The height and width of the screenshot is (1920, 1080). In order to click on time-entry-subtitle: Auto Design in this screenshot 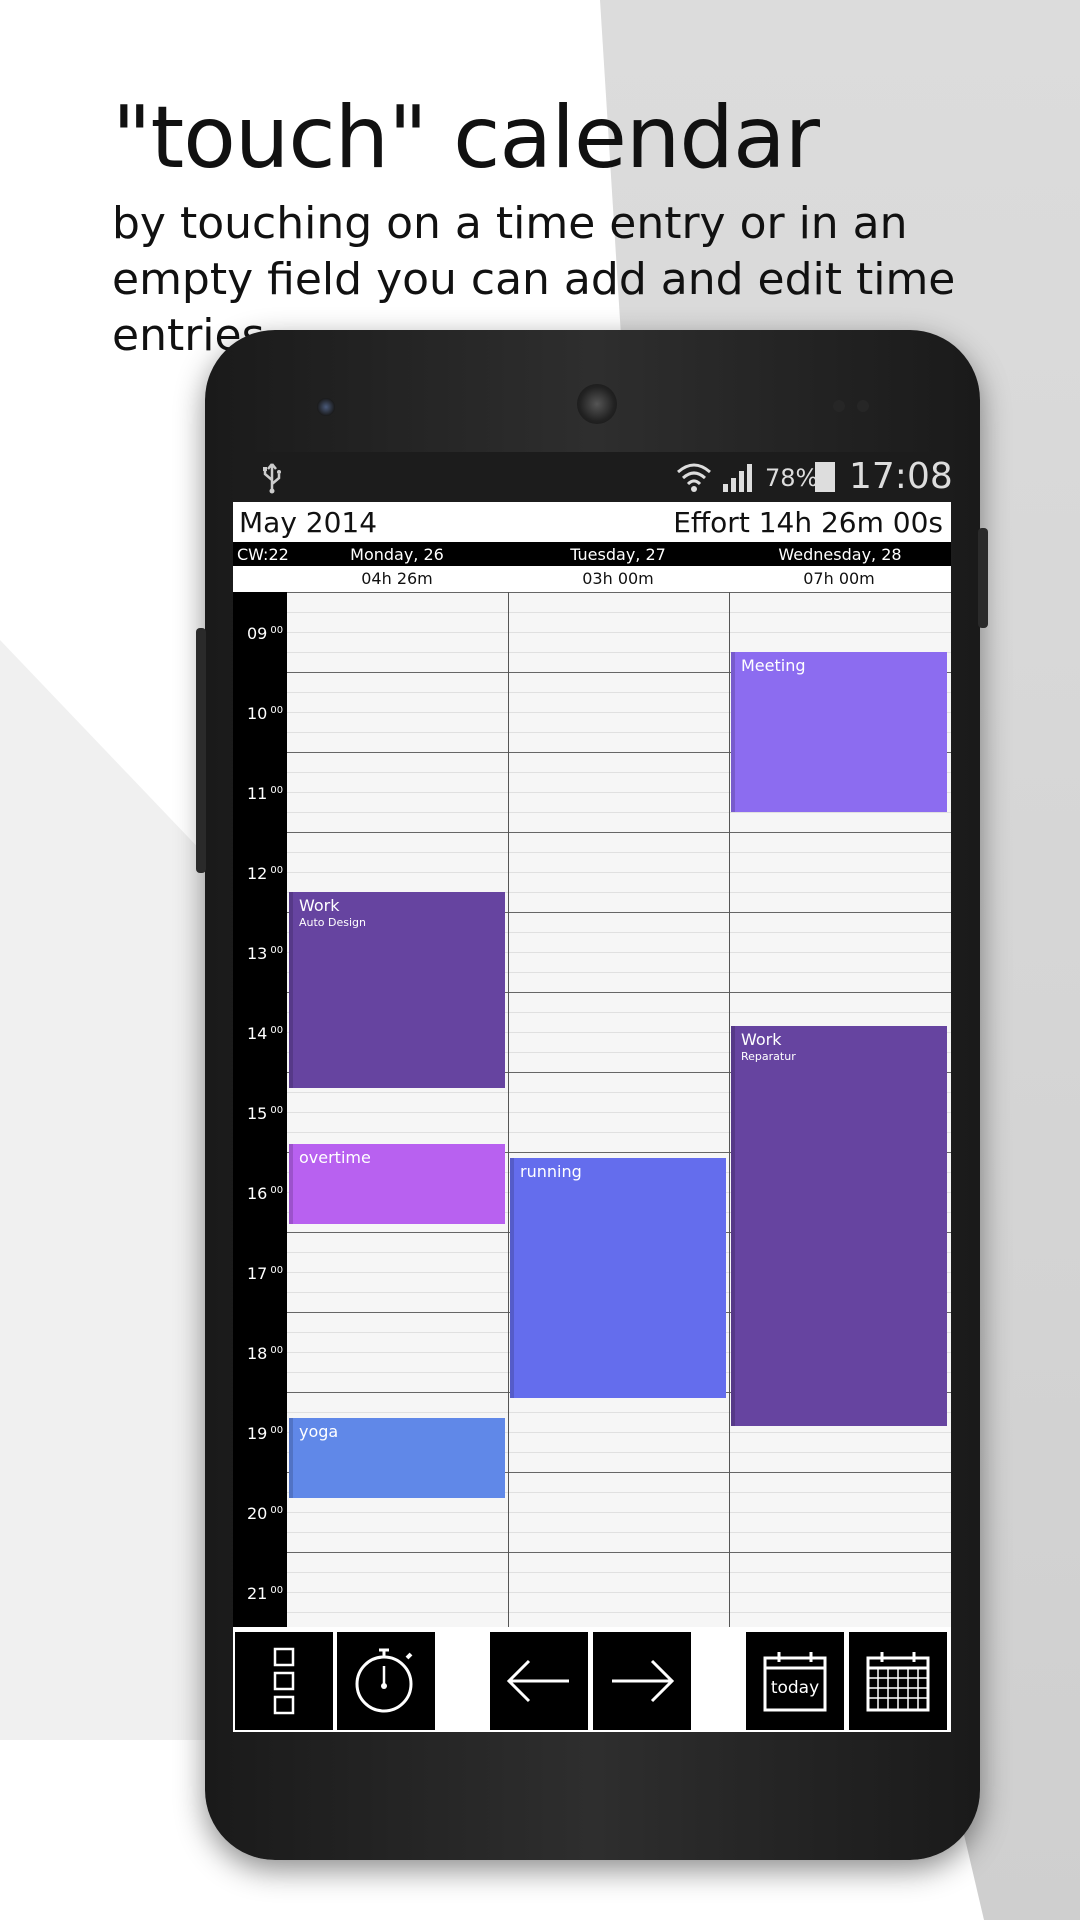, I will do `click(333, 922)`.